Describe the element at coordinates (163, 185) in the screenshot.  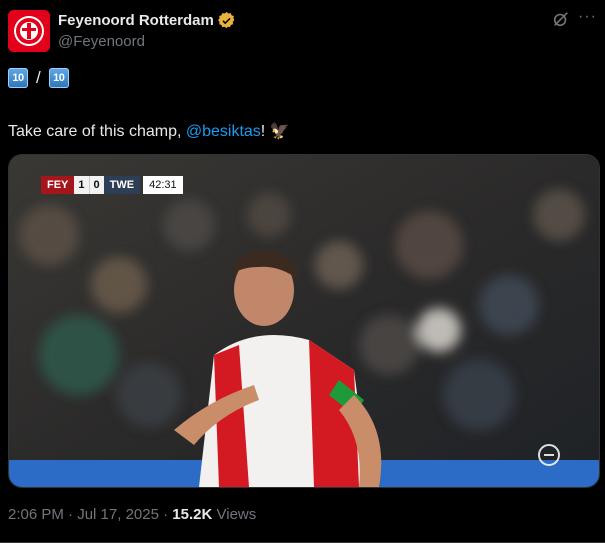
I see `scorebug-clock: 42:31` at that location.